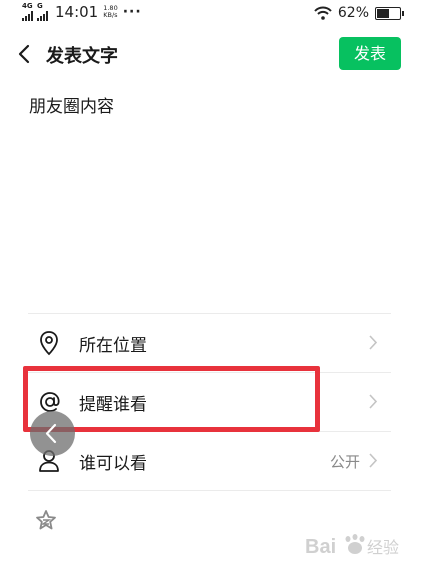 The image size is (423, 568). I want to click on post-text-input: 朋友圈内容, so click(209, 104).